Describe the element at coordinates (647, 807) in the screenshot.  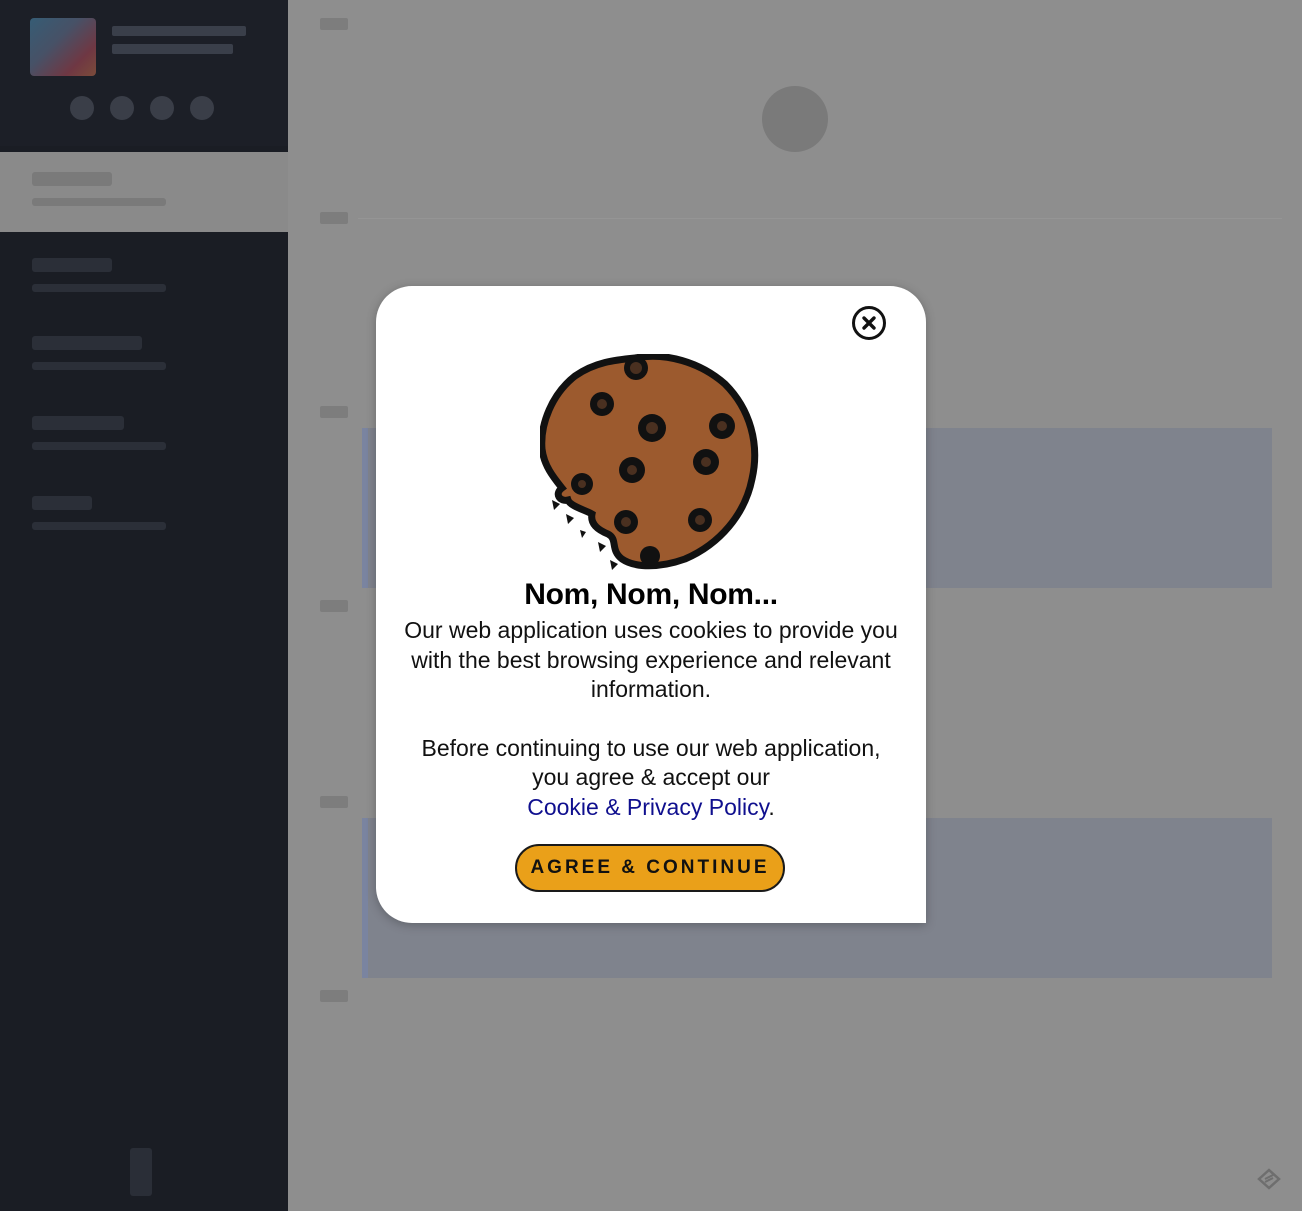
I see `privacy-policy-link: Cookie & Privacy Policy` at that location.